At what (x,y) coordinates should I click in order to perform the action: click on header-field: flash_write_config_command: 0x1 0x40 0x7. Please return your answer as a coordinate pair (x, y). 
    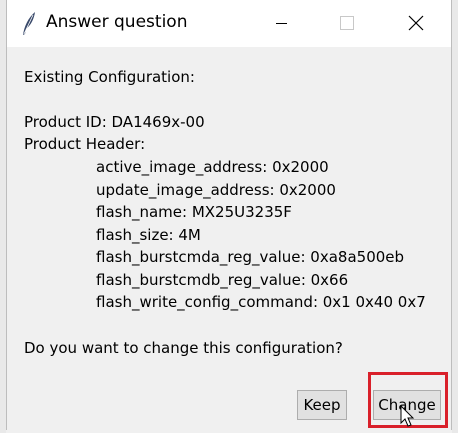
    Looking at the image, I should click on (261, 302).